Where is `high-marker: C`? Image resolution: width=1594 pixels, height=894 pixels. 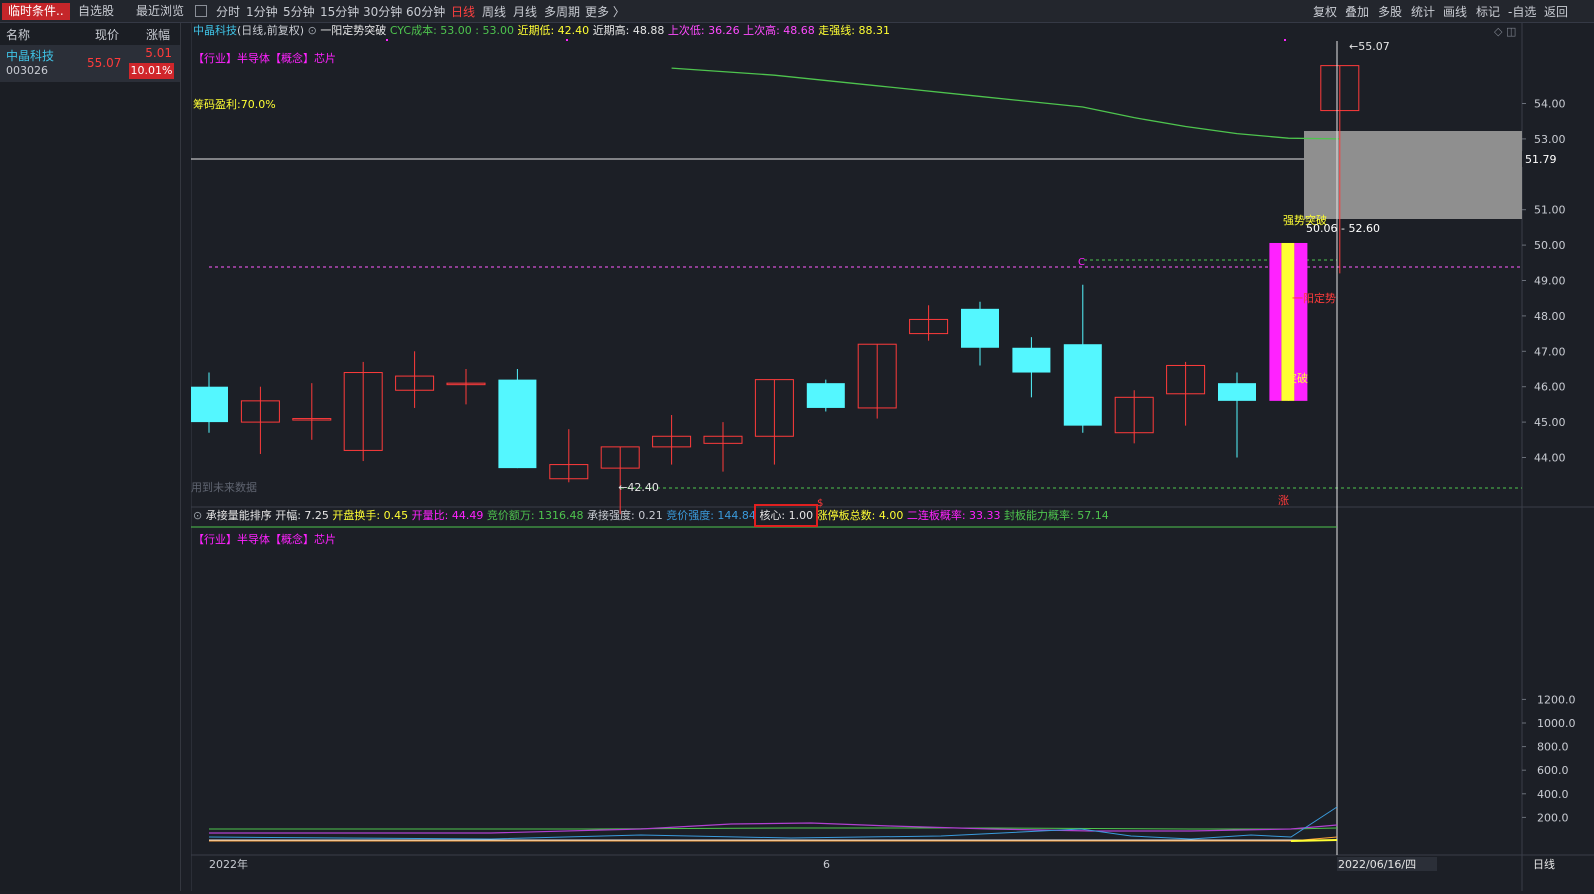
high-marker: C is located at coordinates (1081, 262).